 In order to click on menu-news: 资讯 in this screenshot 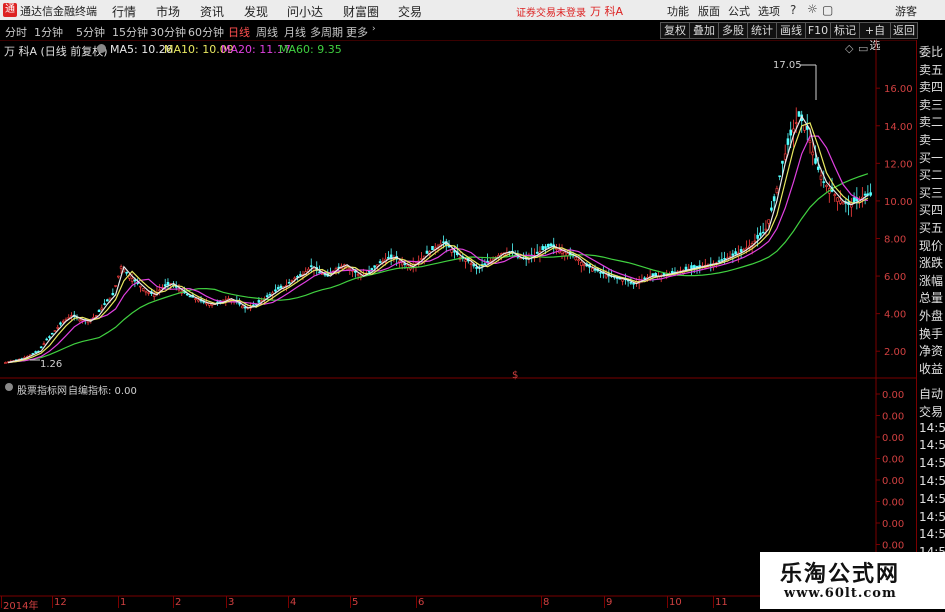, I will do `click(212, 11)`.